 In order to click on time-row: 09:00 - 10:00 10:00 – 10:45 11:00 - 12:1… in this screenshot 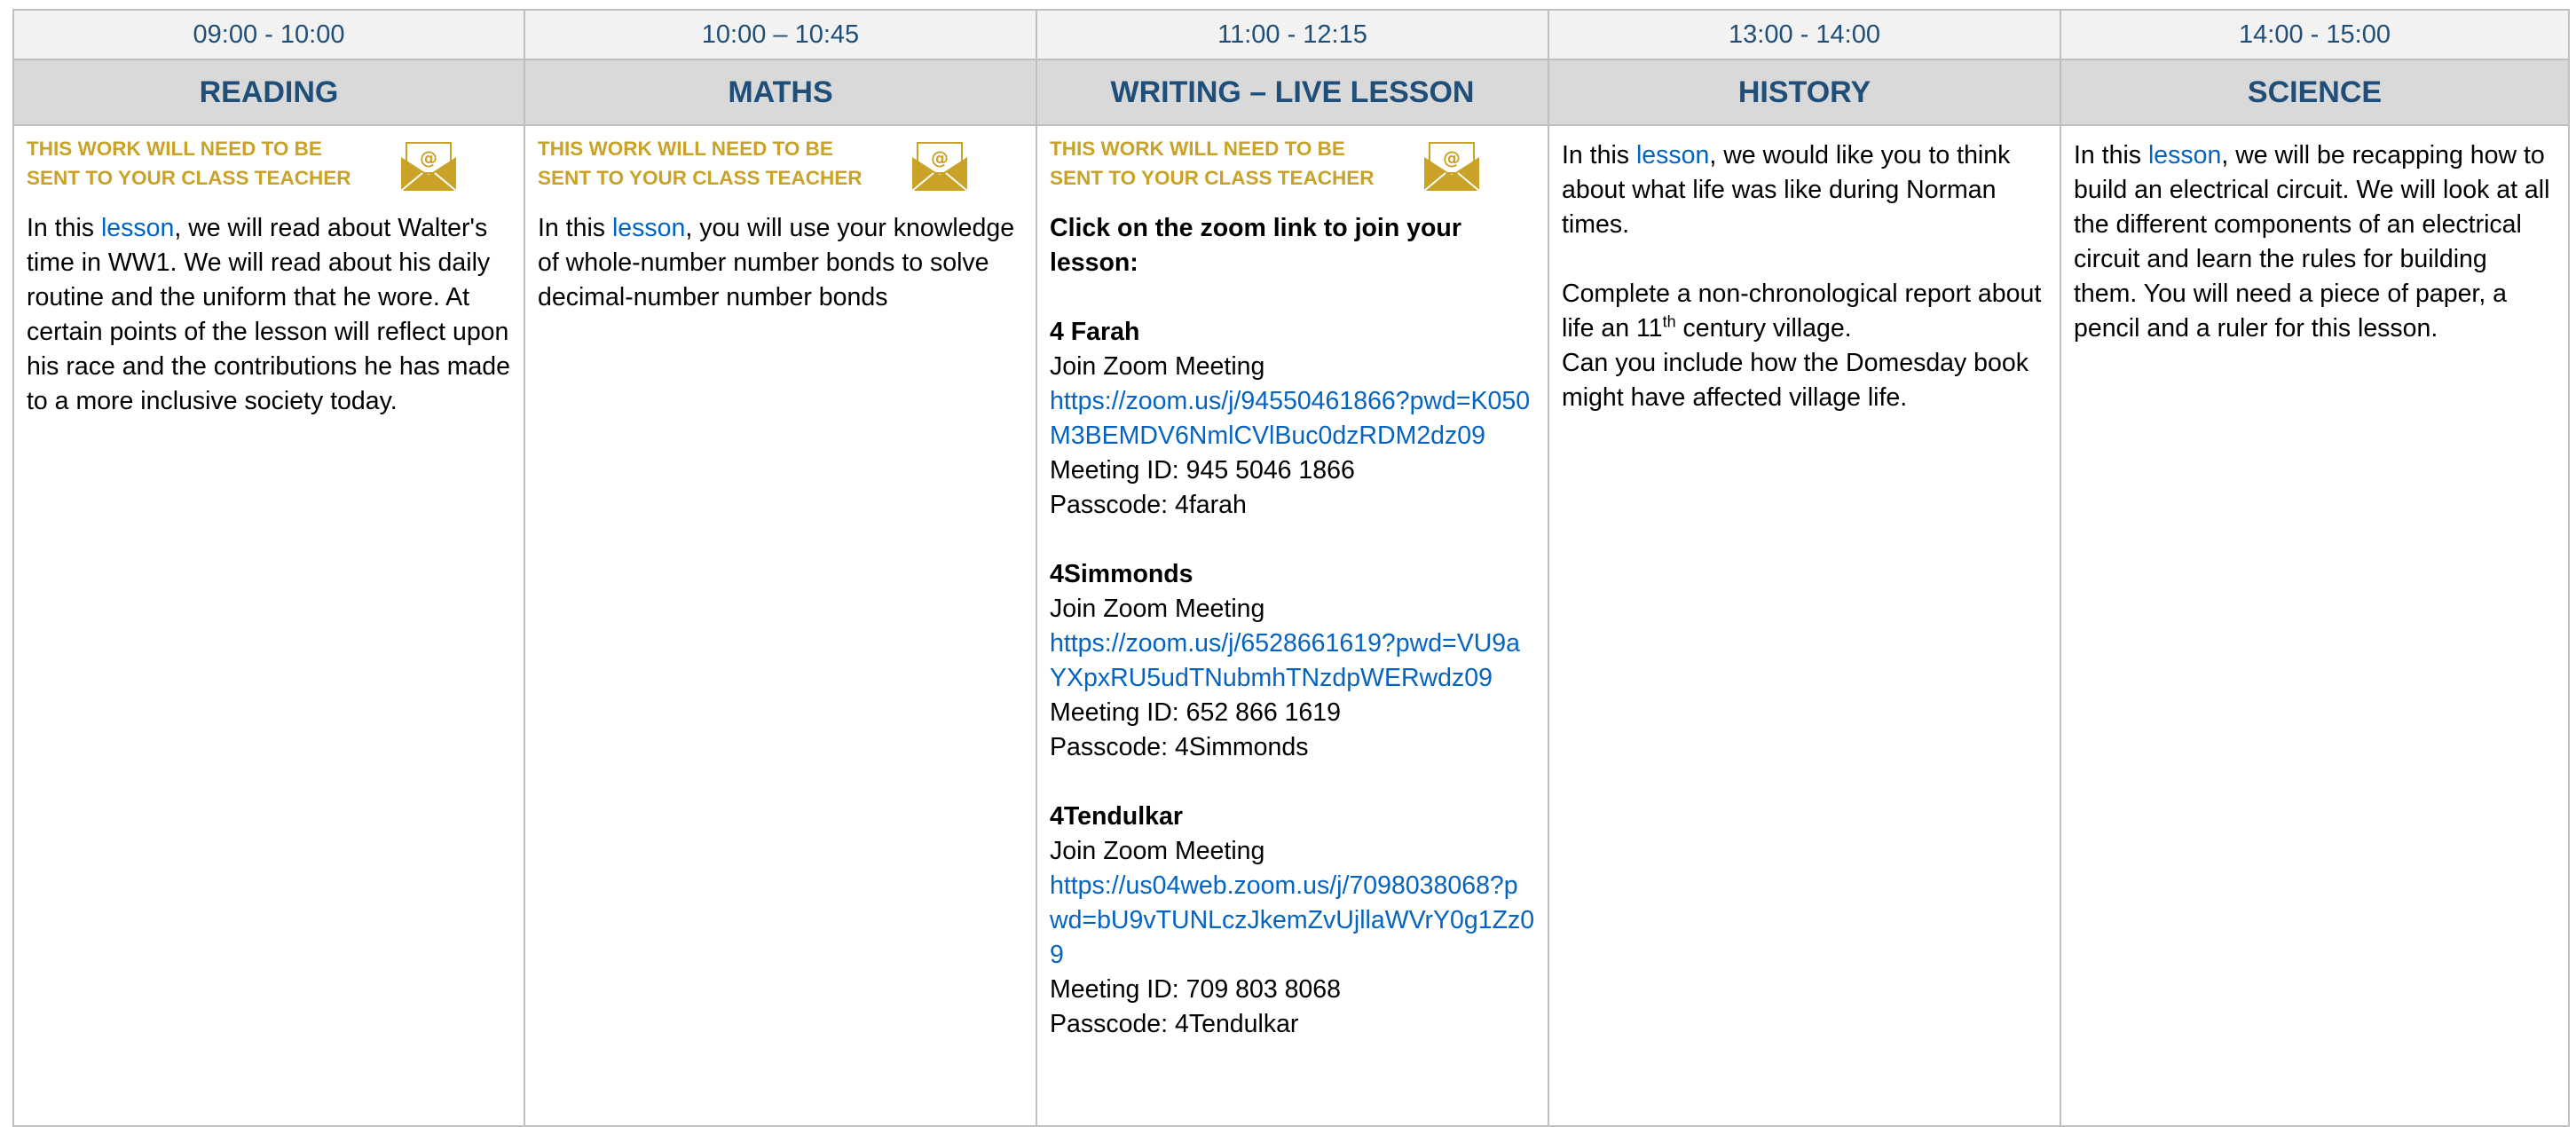, I will do `click(1291, 34)`.